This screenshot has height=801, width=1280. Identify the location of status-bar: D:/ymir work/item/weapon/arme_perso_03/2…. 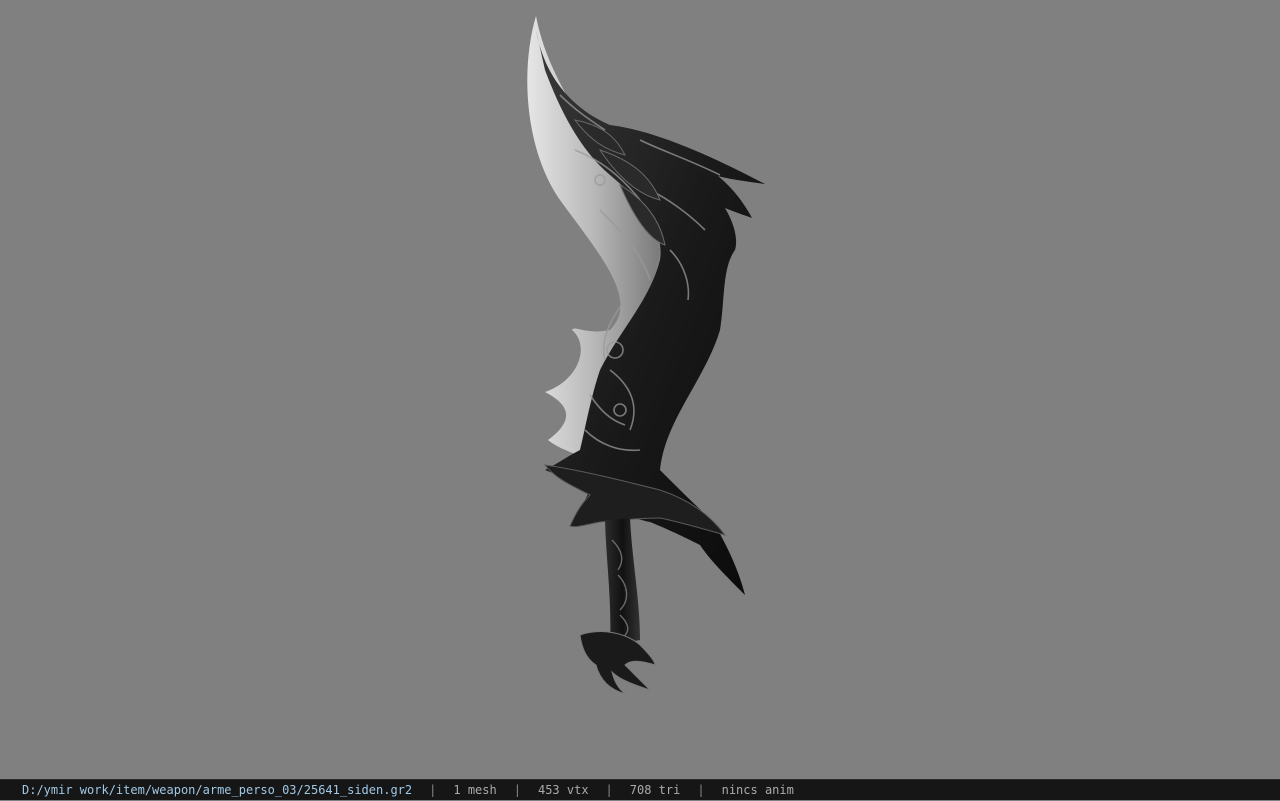
(640, 789).